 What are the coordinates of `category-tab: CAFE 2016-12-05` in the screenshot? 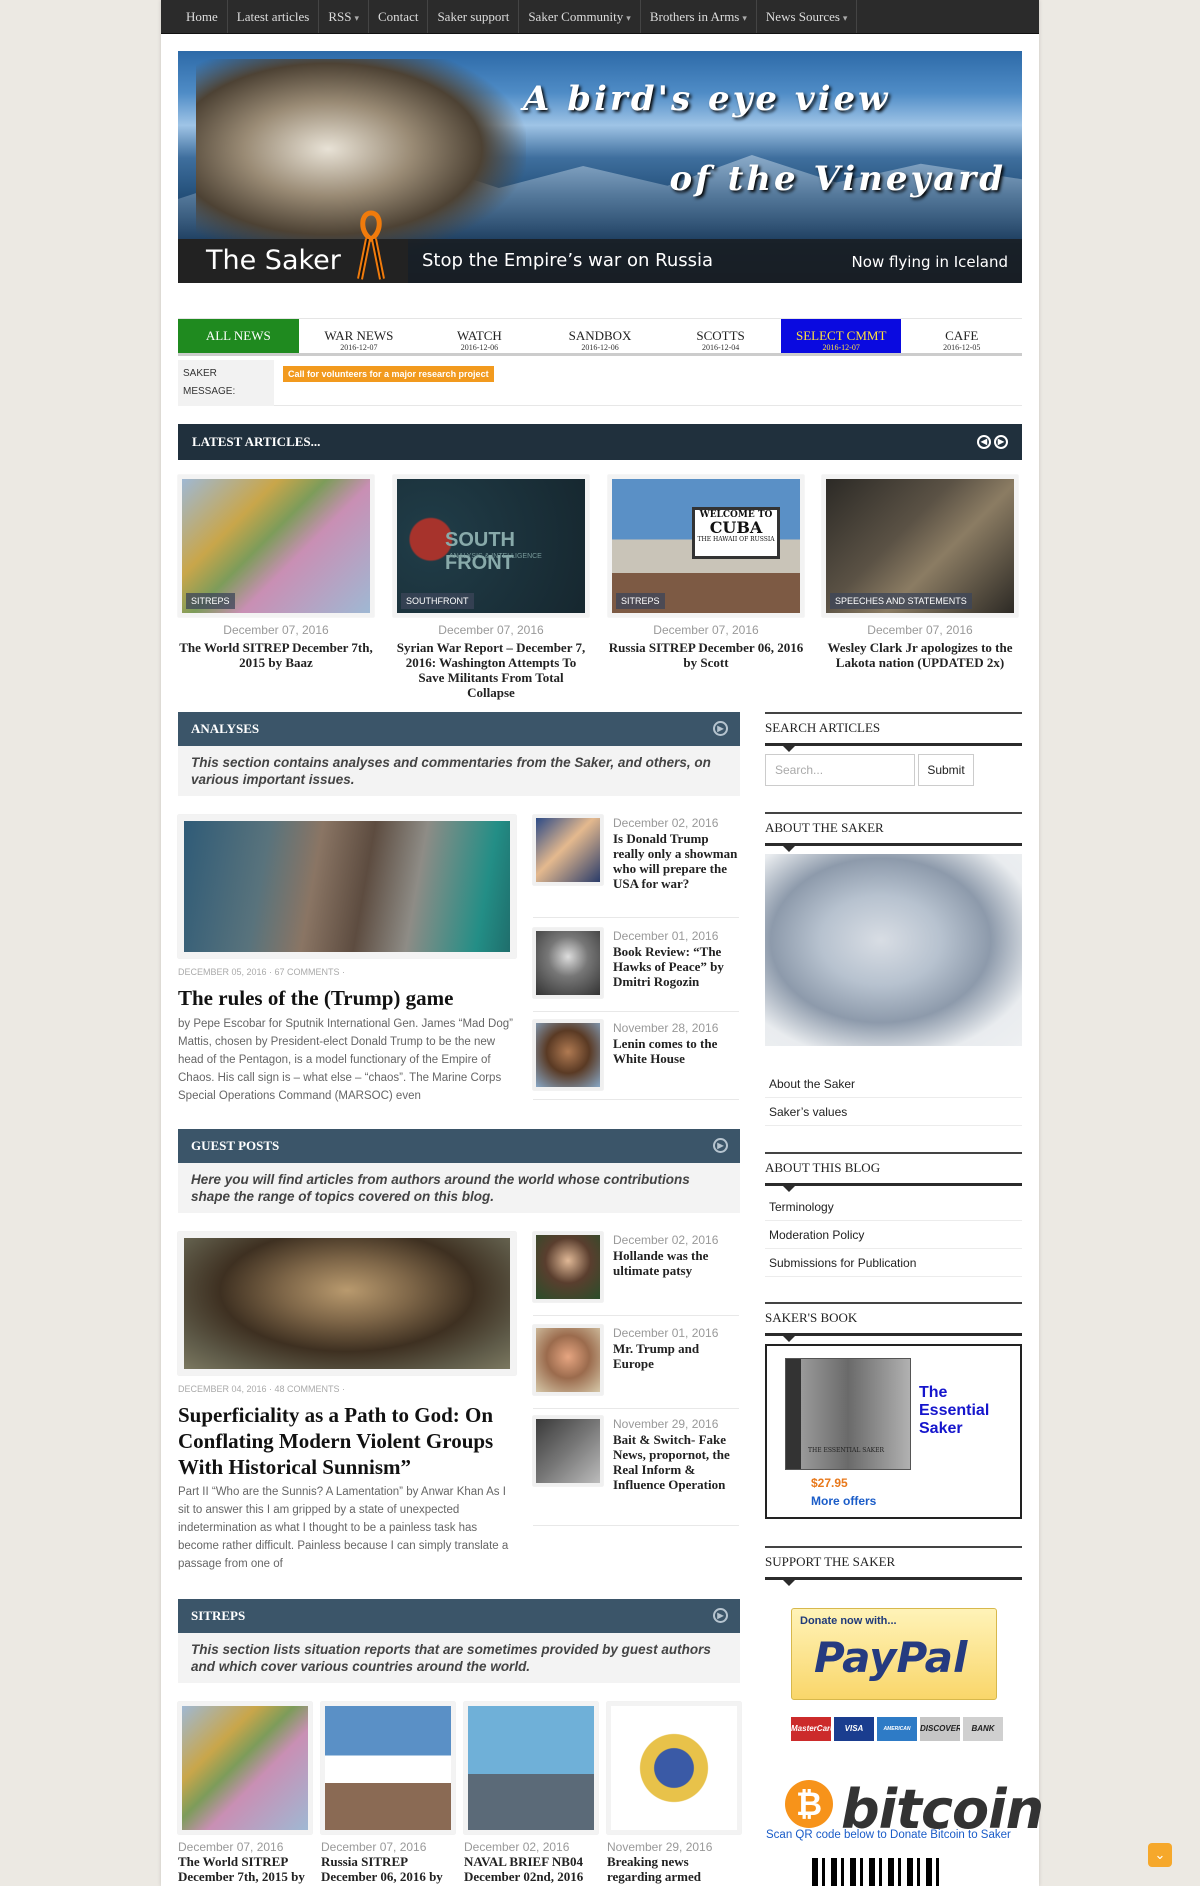 It's located at (961, 336).